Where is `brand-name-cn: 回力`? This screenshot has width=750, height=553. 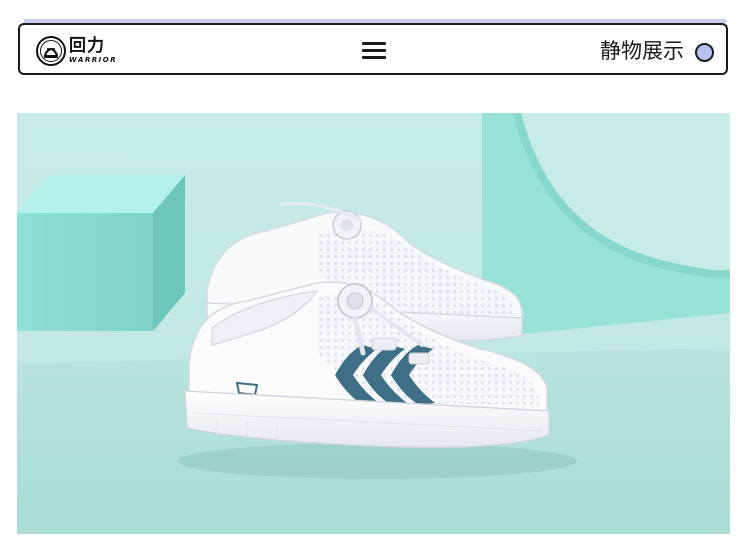 brand-name-cn: 回力 is located at coordinates (87, 46).